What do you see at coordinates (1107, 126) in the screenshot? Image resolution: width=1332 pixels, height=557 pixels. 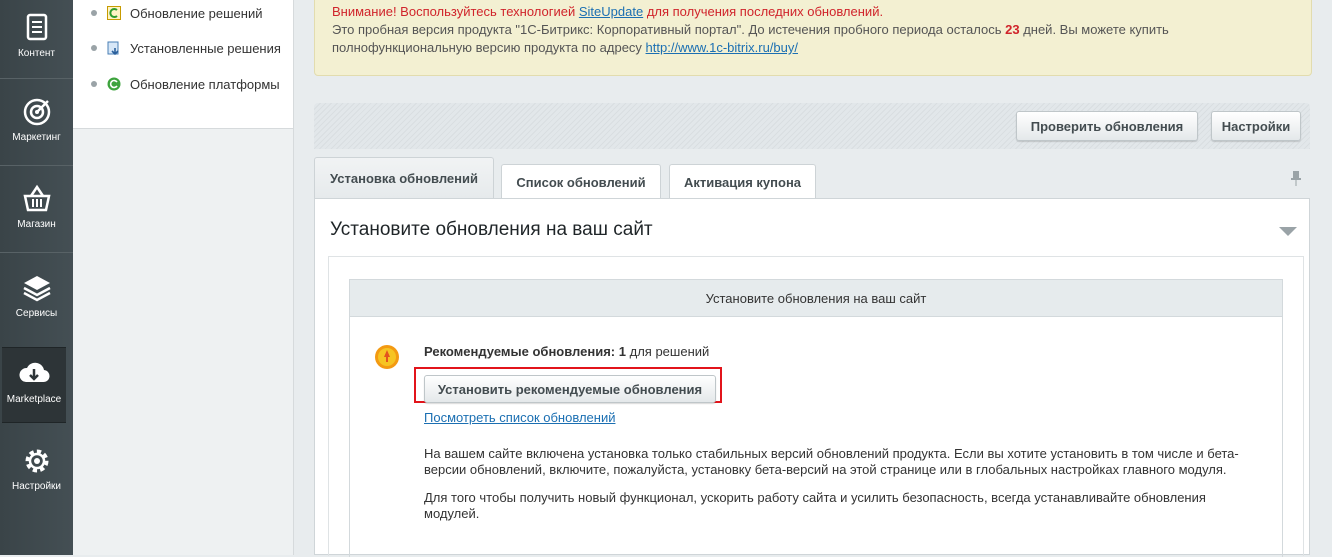 I see `check-updates-button: Проверить обновления` at bounding box center [1107, 126].